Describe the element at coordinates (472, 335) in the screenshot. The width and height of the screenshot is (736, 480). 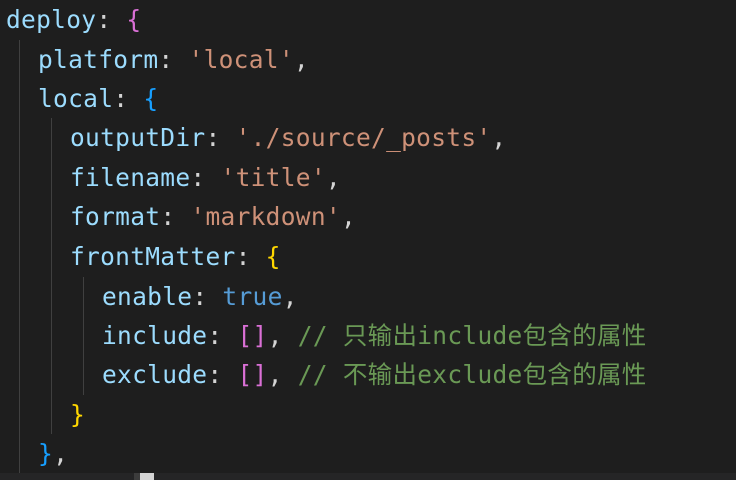
I see `line-comment: // 只输出include包含的属性` at that location.